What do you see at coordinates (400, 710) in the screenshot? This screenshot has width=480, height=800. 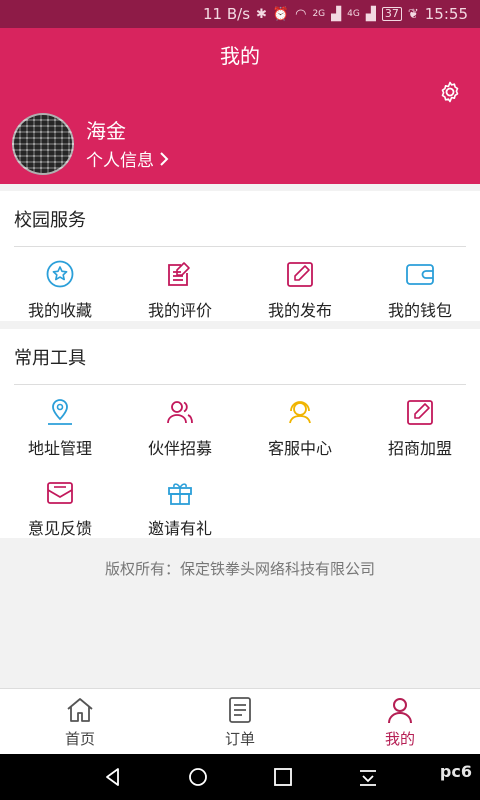 I see `user-icon` at bounding box center [400, 710].